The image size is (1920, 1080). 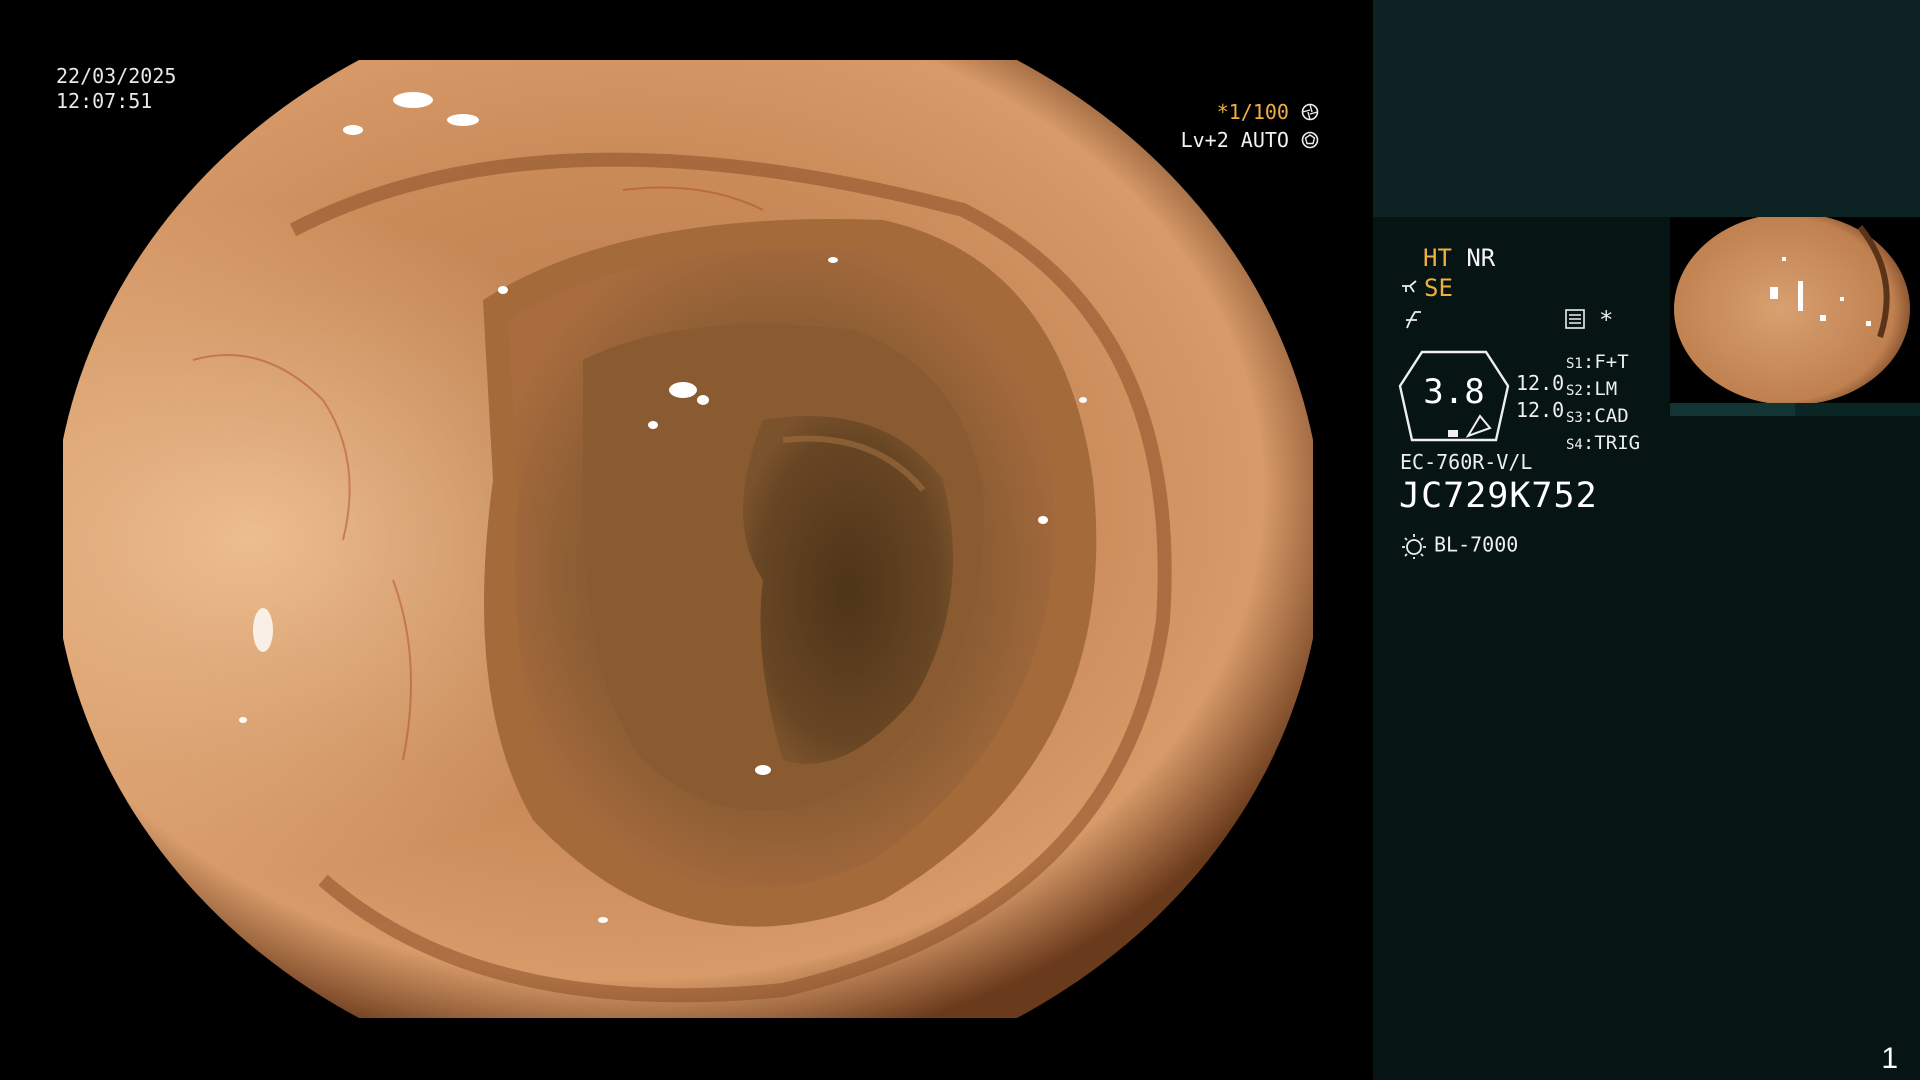 I want to click on light-source-label: BL-7000, so click(x=1476, y=544).